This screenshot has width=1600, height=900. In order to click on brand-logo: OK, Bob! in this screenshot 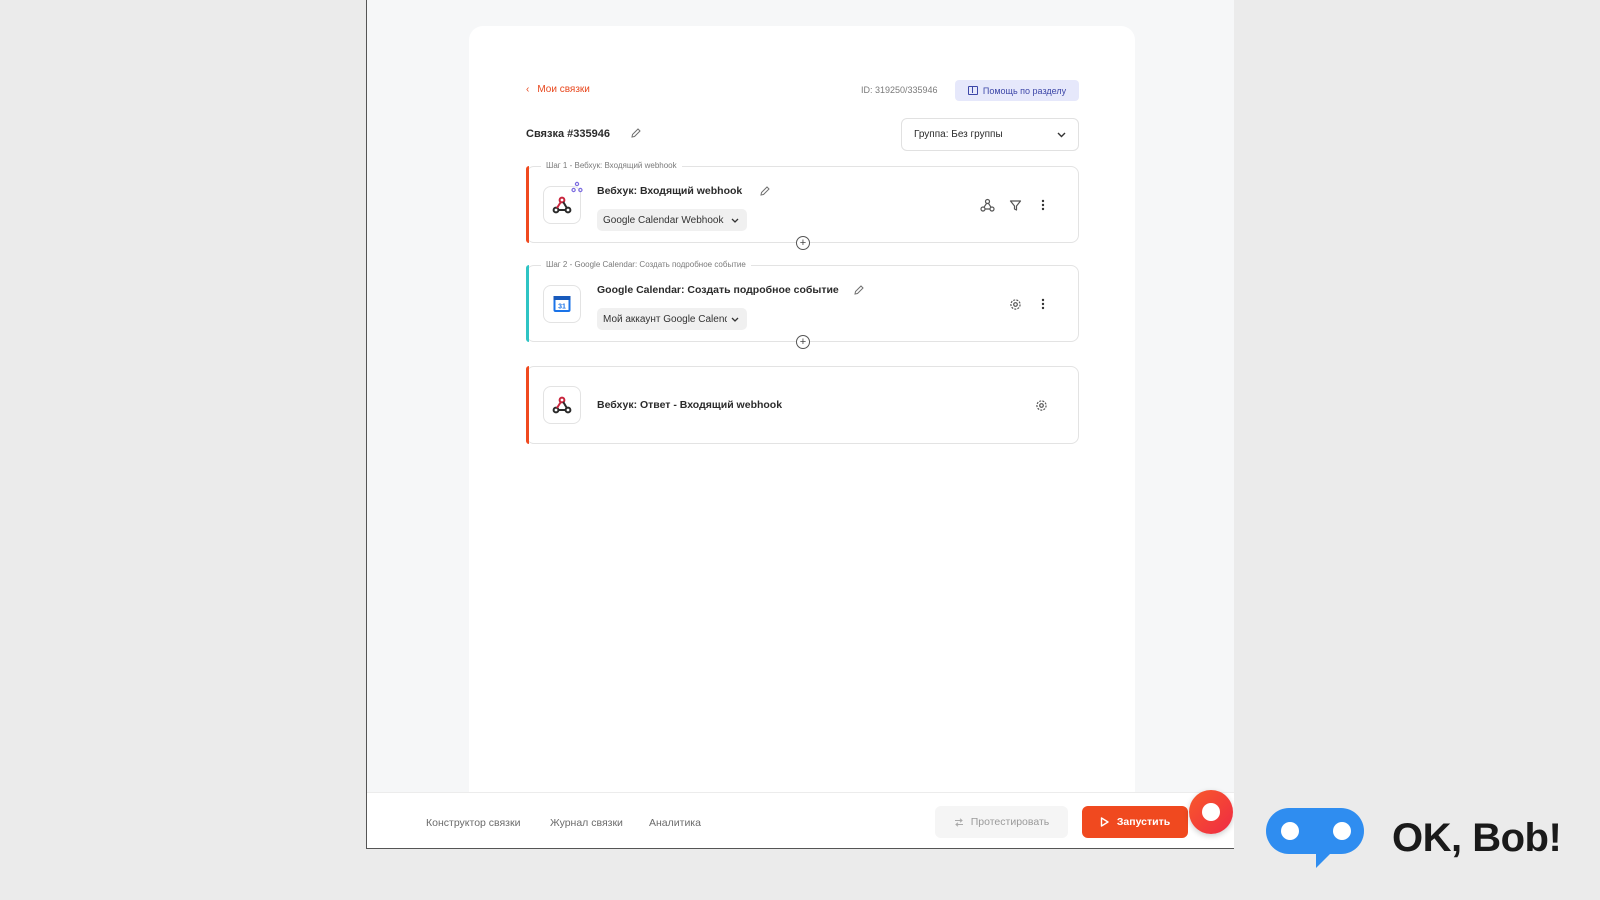, I will do `click(1414, 838)`.